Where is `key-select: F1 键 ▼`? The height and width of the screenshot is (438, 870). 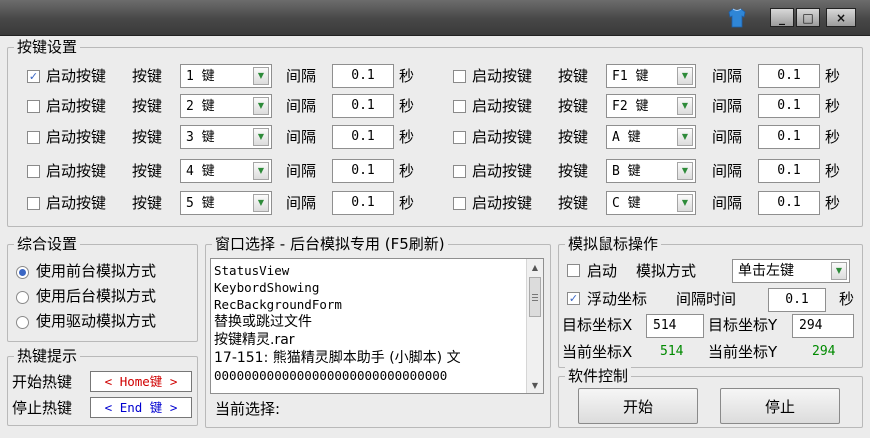 key-select: F1 键 ▼ is located at coordinates (651, 76).